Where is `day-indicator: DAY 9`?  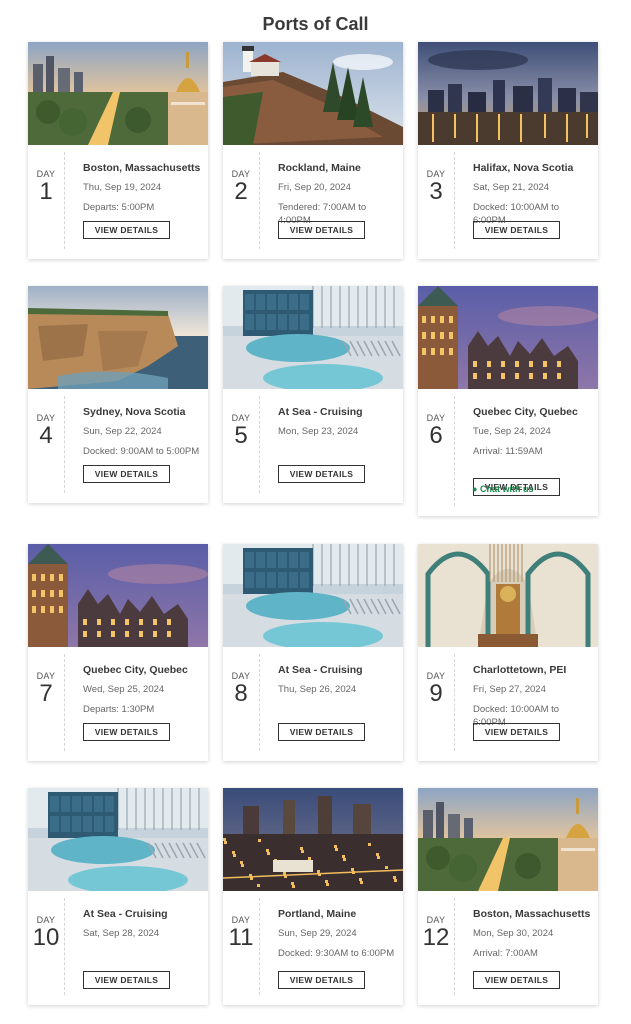
day-indicator: DAY 9 is located at coordinates (436, 676).